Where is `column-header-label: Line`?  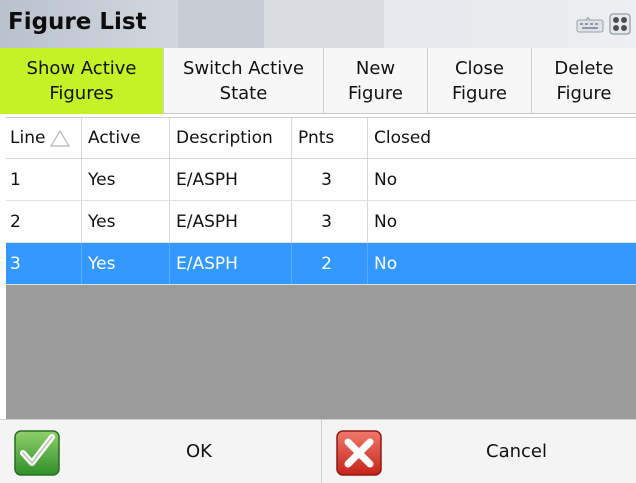
column-header-label: Line is located at coordinates (28, 138).